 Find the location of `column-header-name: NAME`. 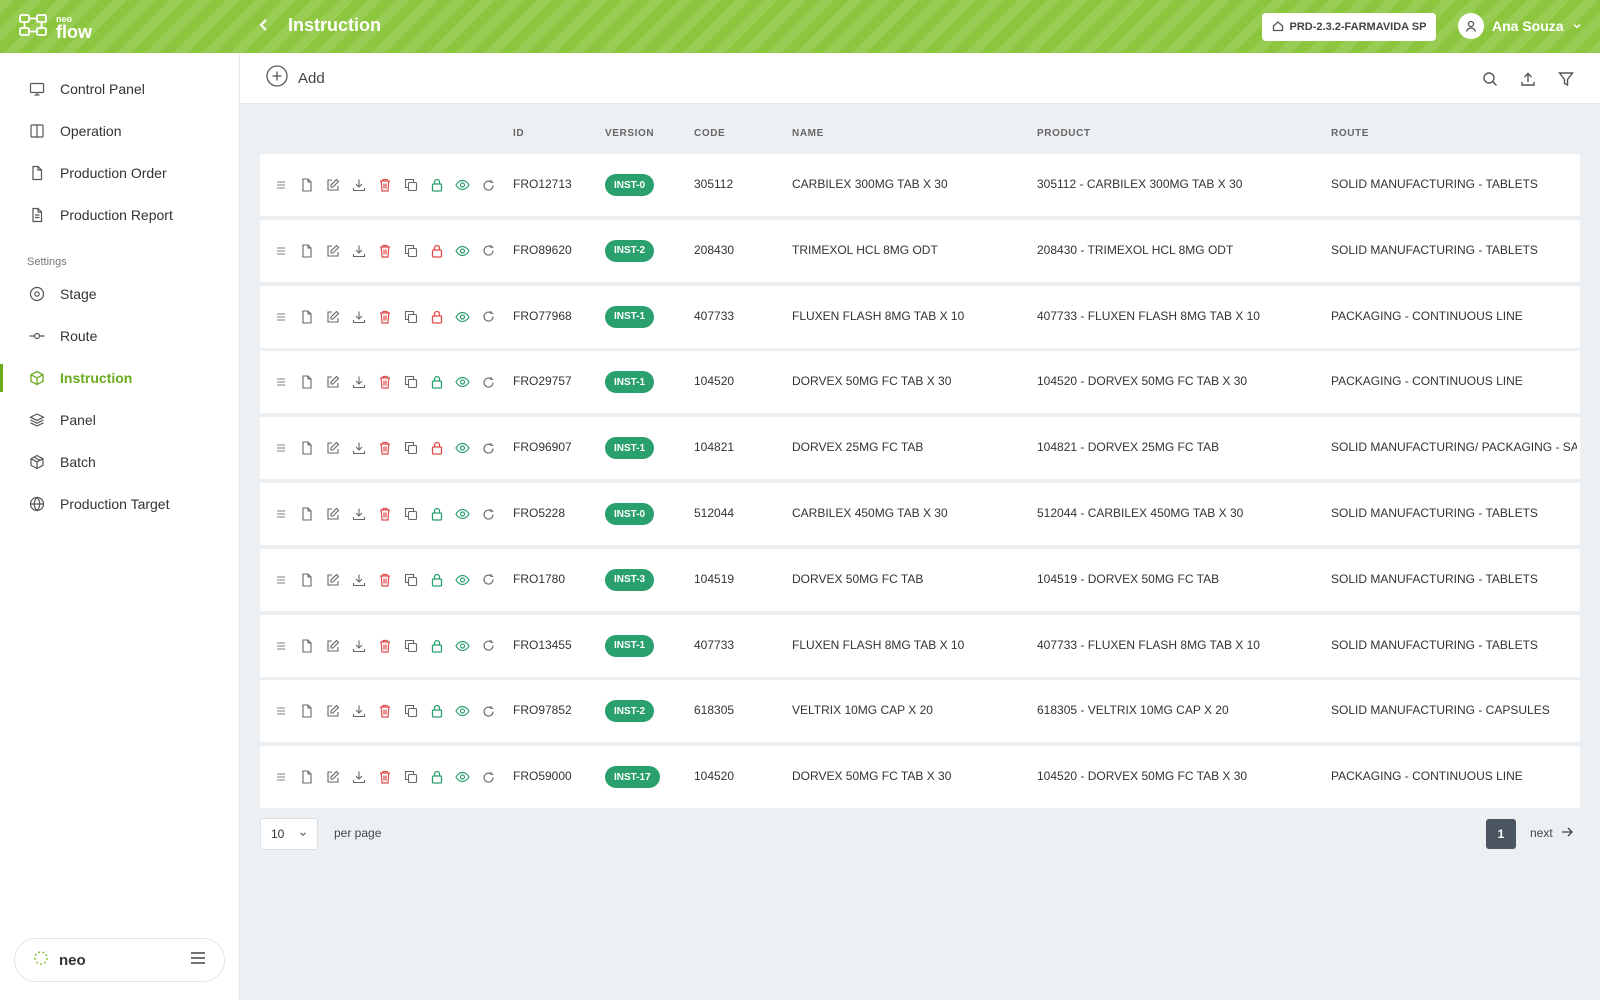

column-header-name: NAME is located at coordinates (808, 133).